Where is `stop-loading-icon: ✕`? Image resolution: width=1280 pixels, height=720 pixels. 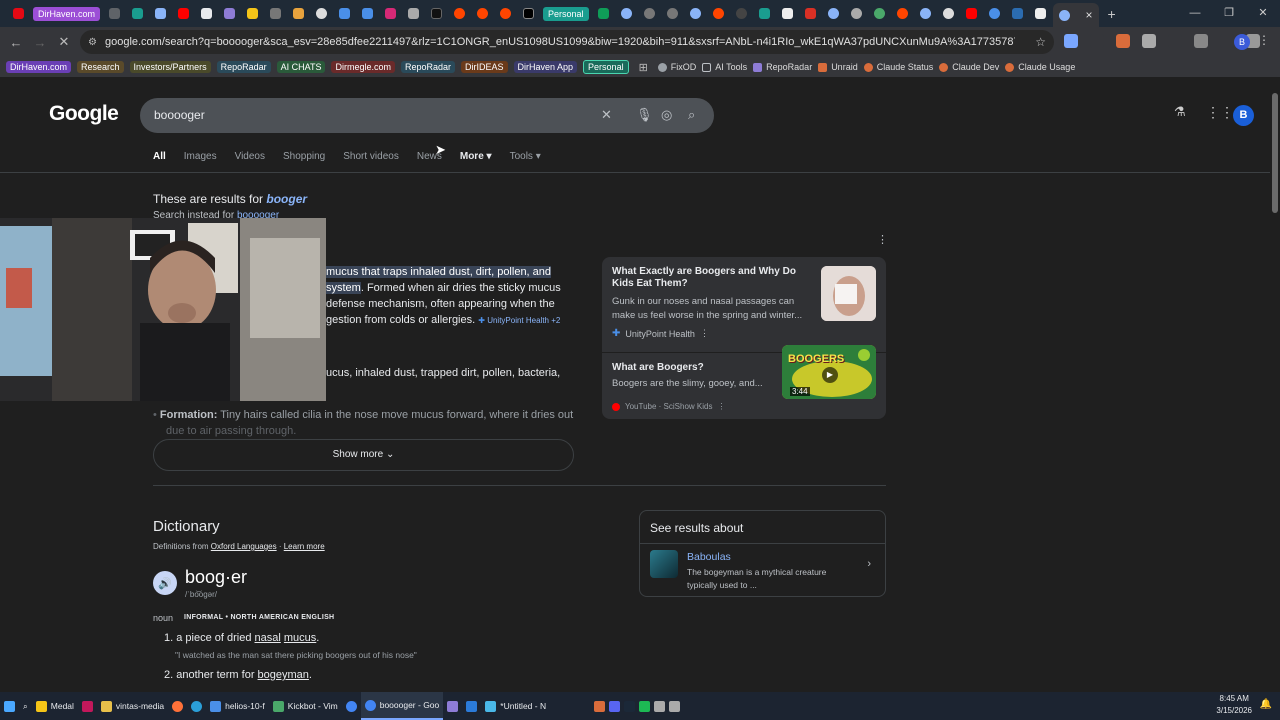 stop-loading-icon: ✕ is located at coordinates (64, 42).